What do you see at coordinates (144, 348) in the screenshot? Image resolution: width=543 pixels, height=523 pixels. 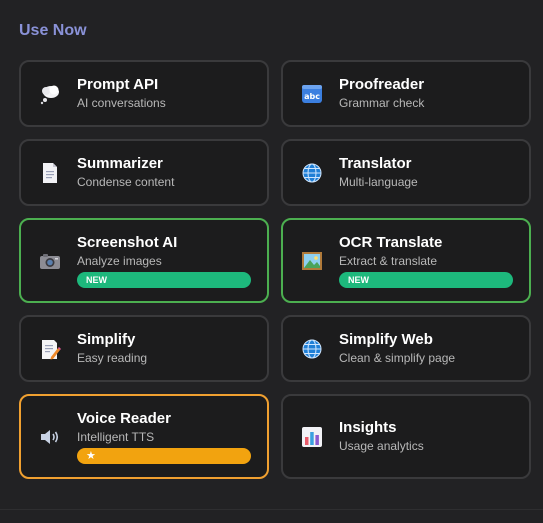 I see `card-simplify: Simplify Easy reading` at bounding box center [144, 348].